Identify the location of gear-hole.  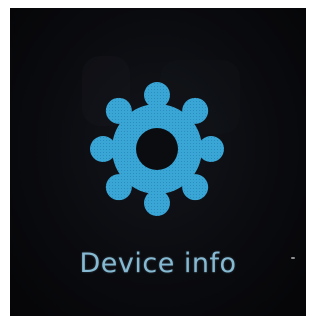
(157, 149).